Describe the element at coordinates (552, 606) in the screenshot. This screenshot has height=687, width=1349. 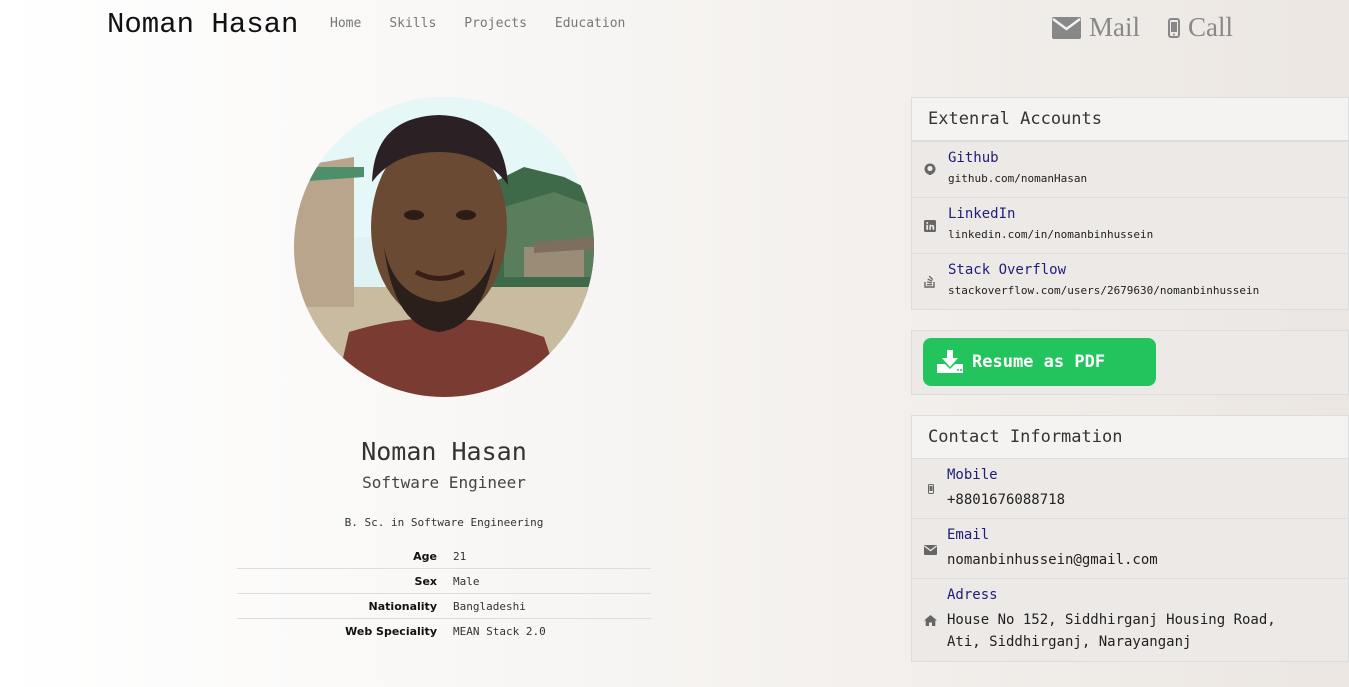
I see `info-value: Bangladeshi` at that location.